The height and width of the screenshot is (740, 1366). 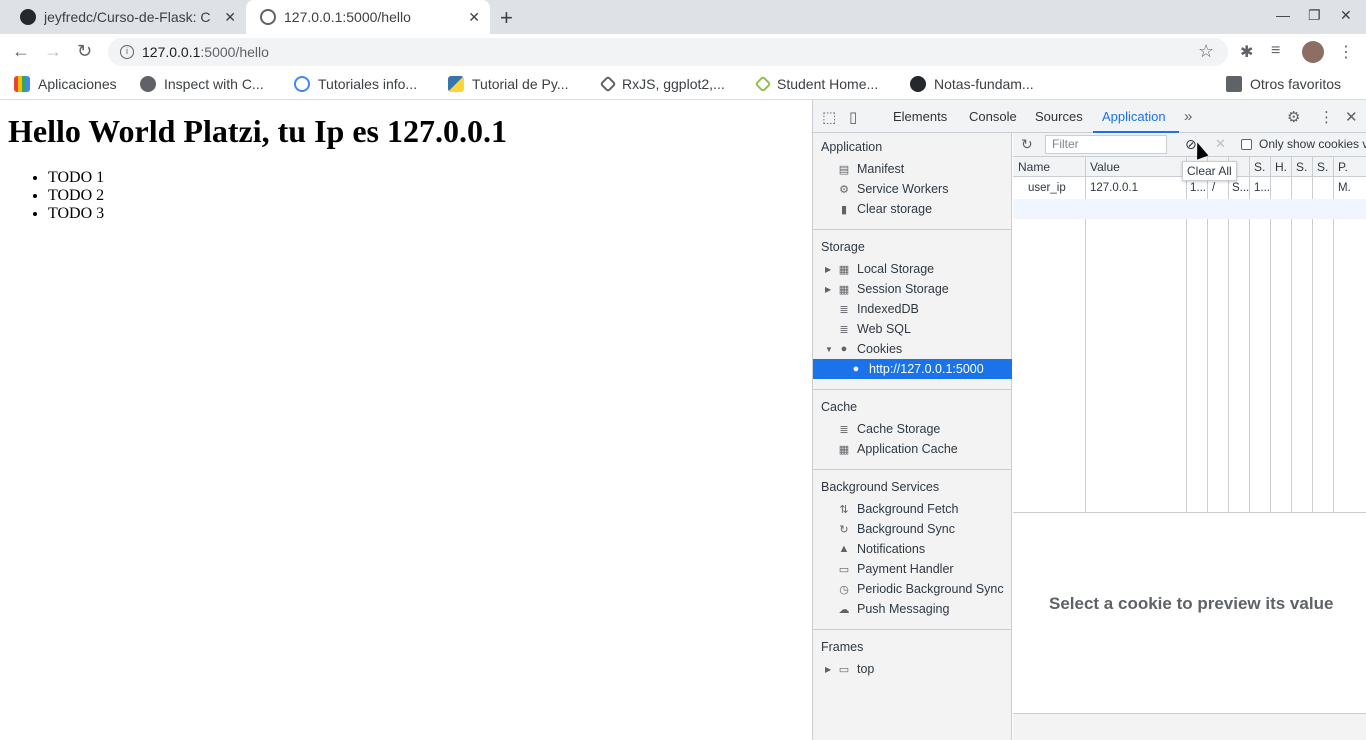 What do you see at coordinates (912, 369) in the screenshot?
I see `sidebar-item-cookie-origin: ● http://127.0.0.1:5000` at bounding box center [912, 369].